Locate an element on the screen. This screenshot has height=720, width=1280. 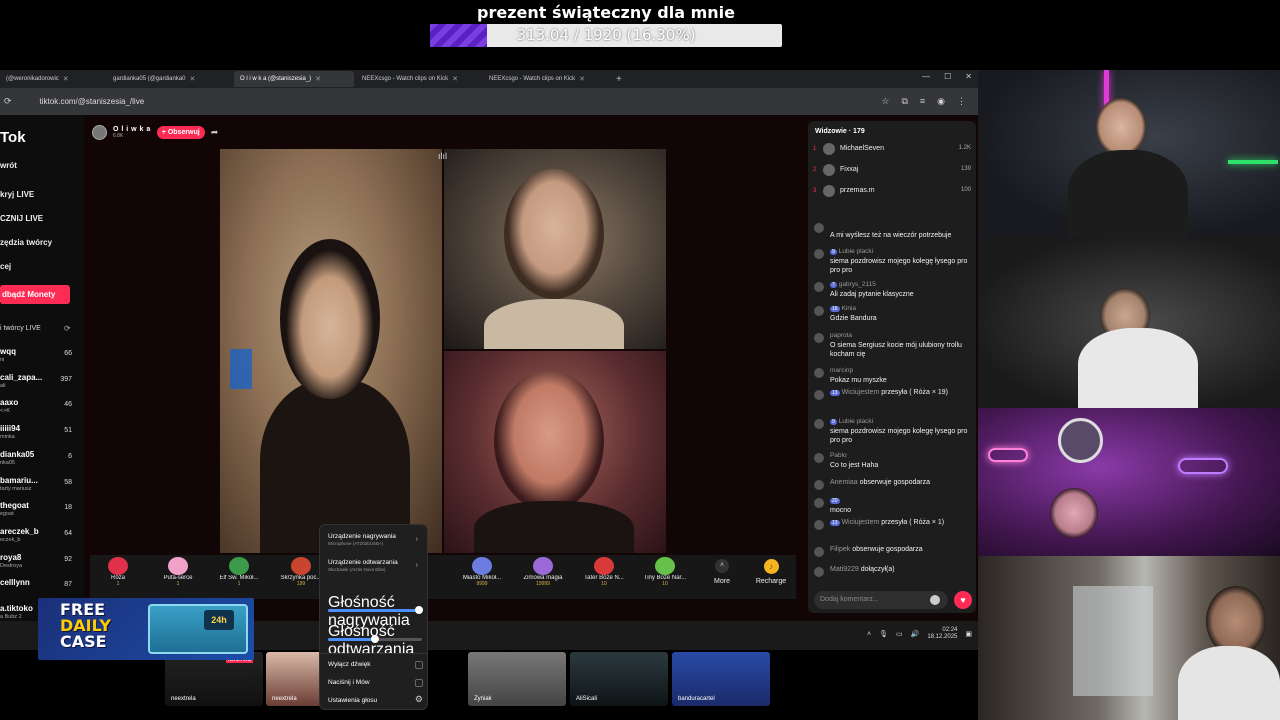
gift-item: Róża 1 is located at coordinates (118, 572).